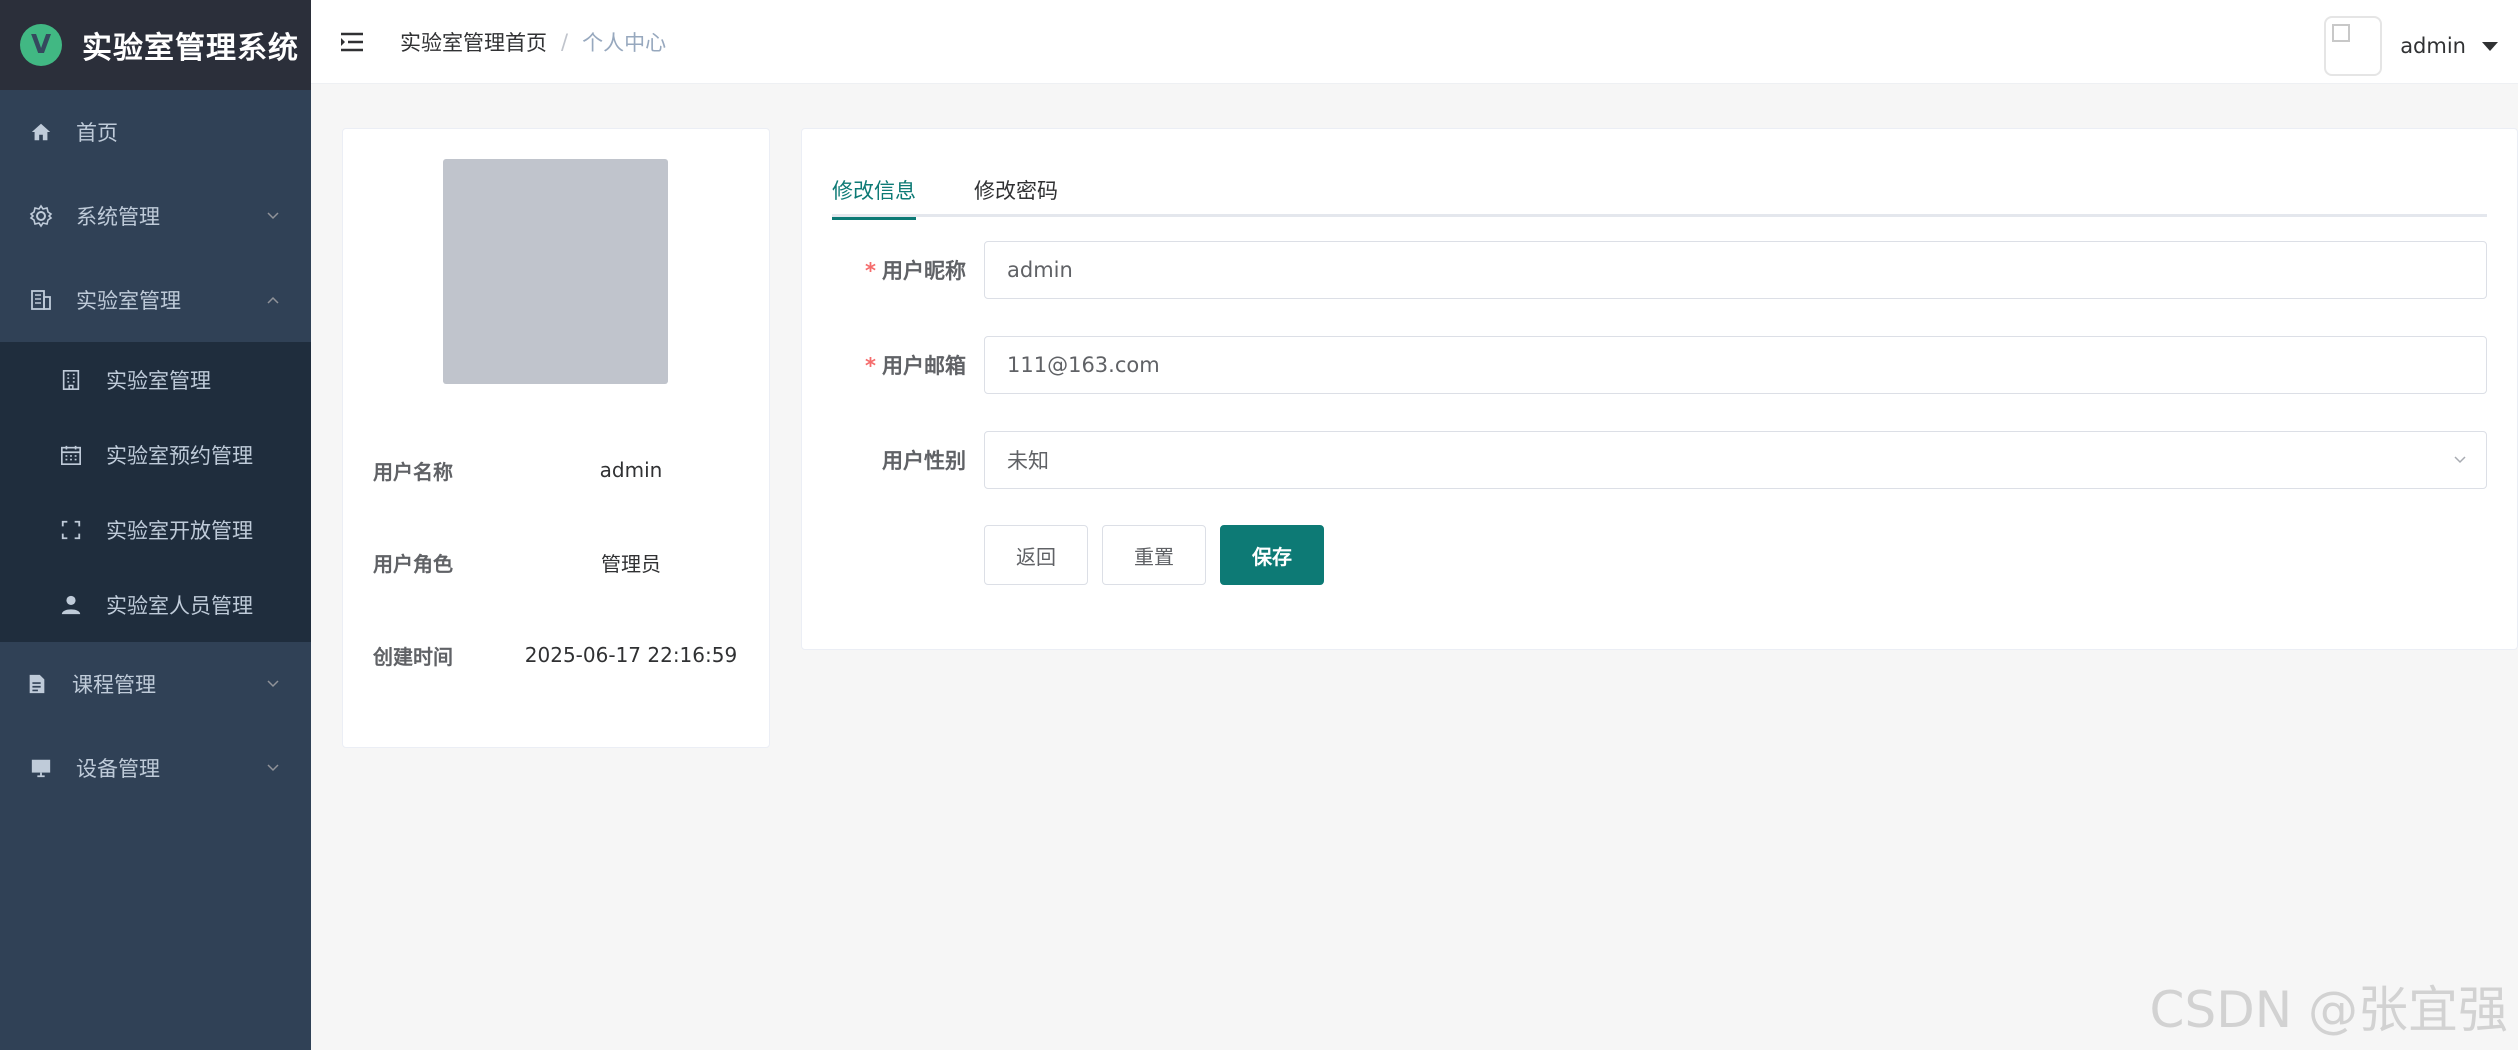 The width and height of the screenshot is (2518, 1050). I want to click on profile-value: admin, so click(631, 470).